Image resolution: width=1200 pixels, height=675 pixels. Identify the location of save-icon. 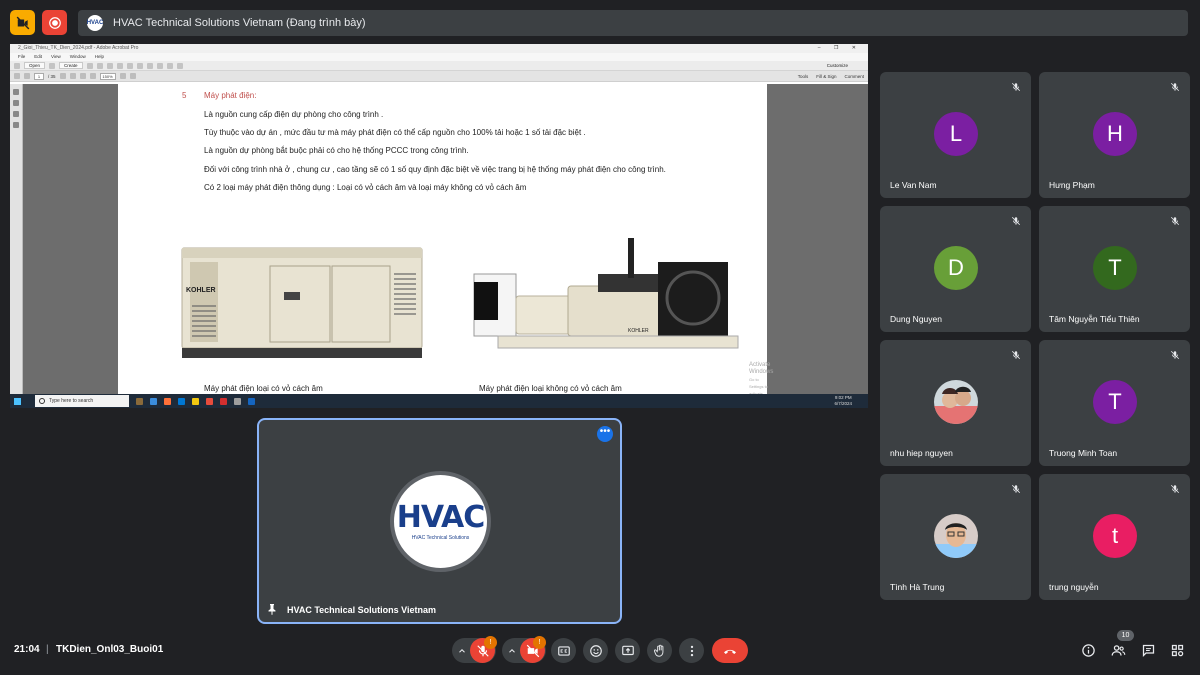
(89, 65).